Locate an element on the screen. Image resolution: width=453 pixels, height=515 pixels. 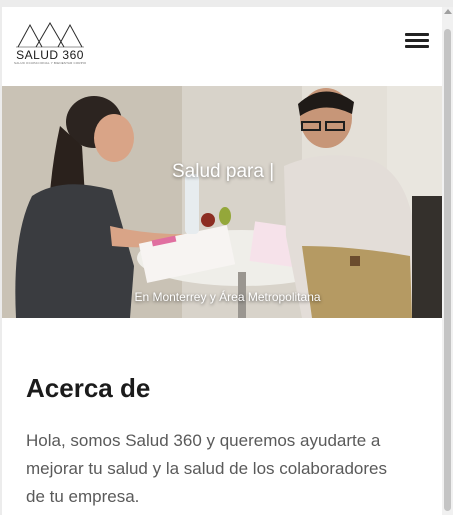
hamburger-menu-icon is located at coordinates (417, 43).